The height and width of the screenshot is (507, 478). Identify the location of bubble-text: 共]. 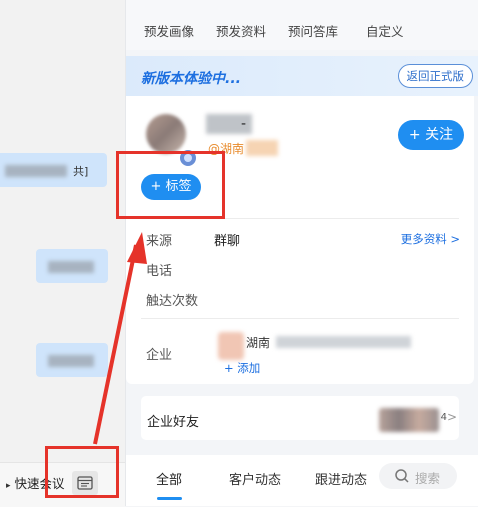
(81, 171).